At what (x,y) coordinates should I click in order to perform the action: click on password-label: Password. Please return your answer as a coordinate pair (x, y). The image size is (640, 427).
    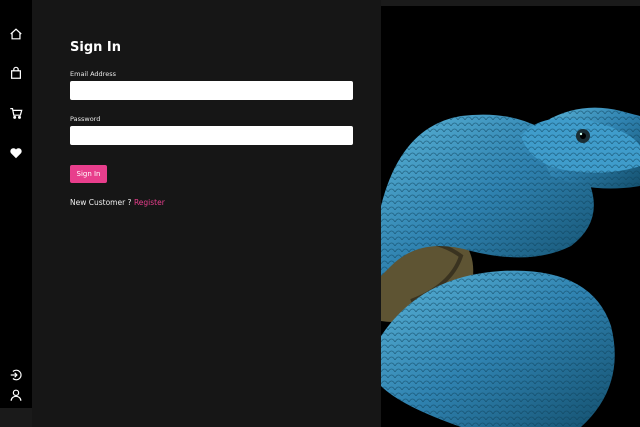
    Looking at the image, I should click on (85, 119).